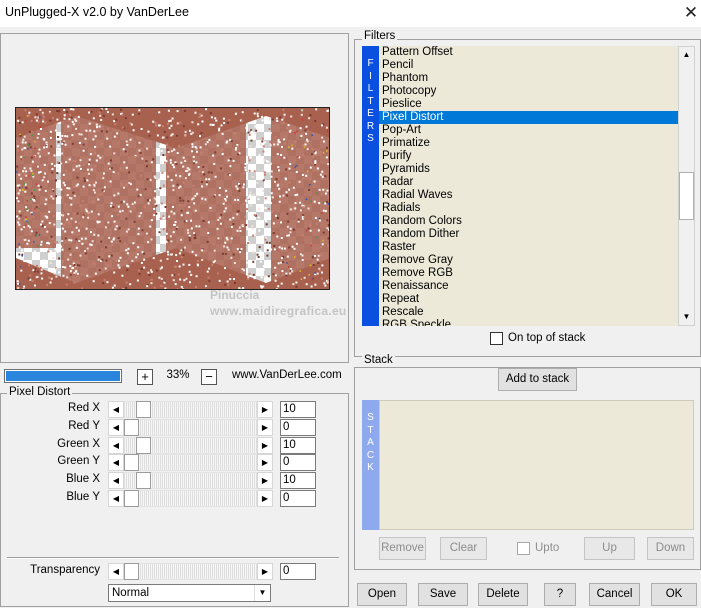 The image size is (701, 608). I want to click on filter-item: Random Colors, so click(528, 221).